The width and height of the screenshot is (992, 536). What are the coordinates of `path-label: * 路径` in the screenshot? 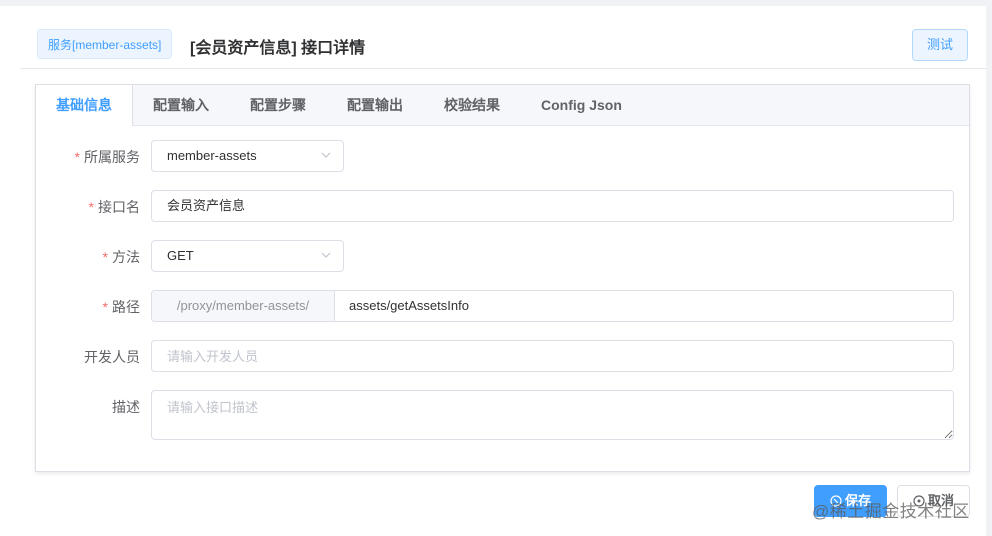 It's located at (88, 307).